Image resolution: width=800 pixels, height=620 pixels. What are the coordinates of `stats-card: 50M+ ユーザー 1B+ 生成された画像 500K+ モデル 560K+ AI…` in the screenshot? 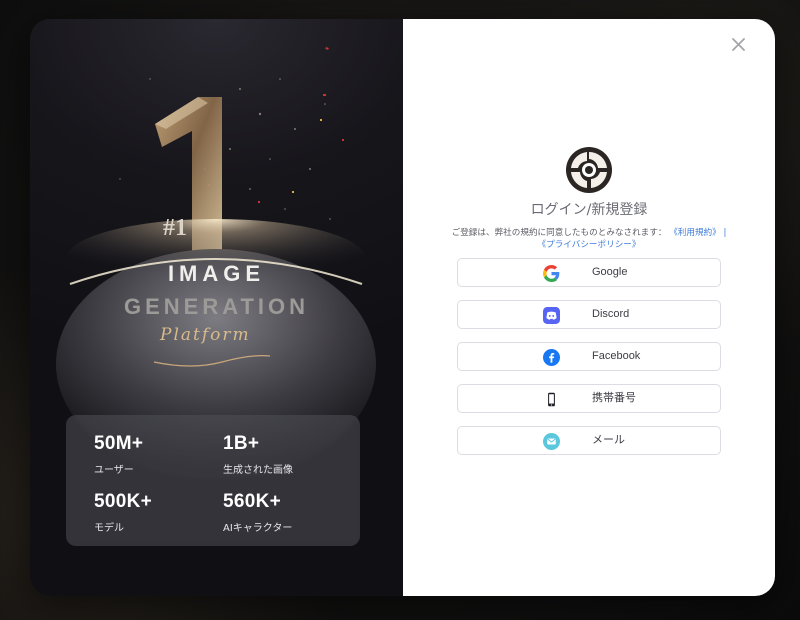 It's located at (213, 480).